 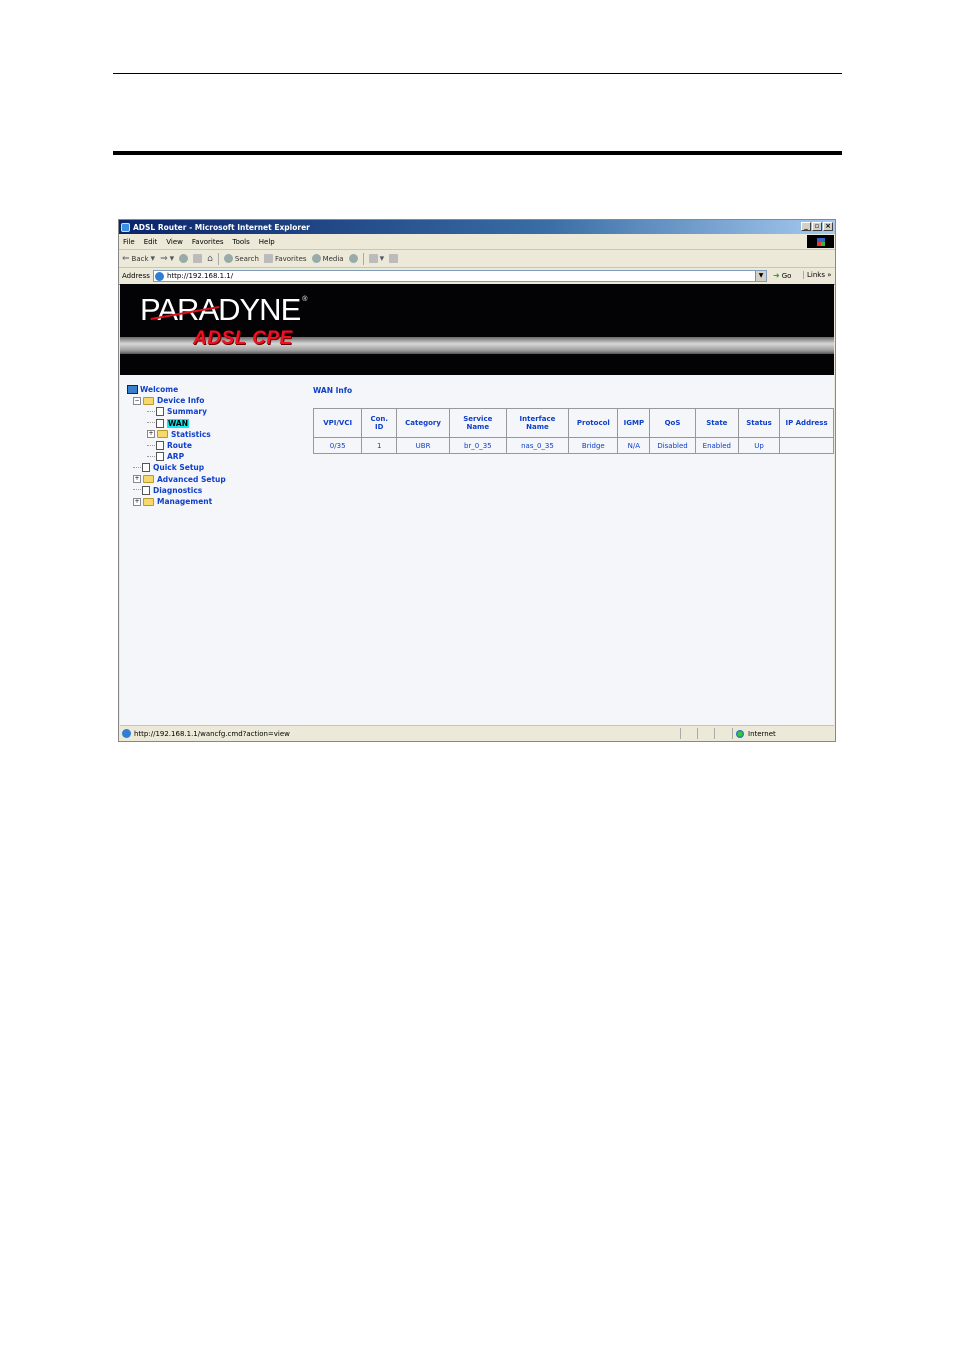 I want to click on history-button, so click(x=353, y=258).